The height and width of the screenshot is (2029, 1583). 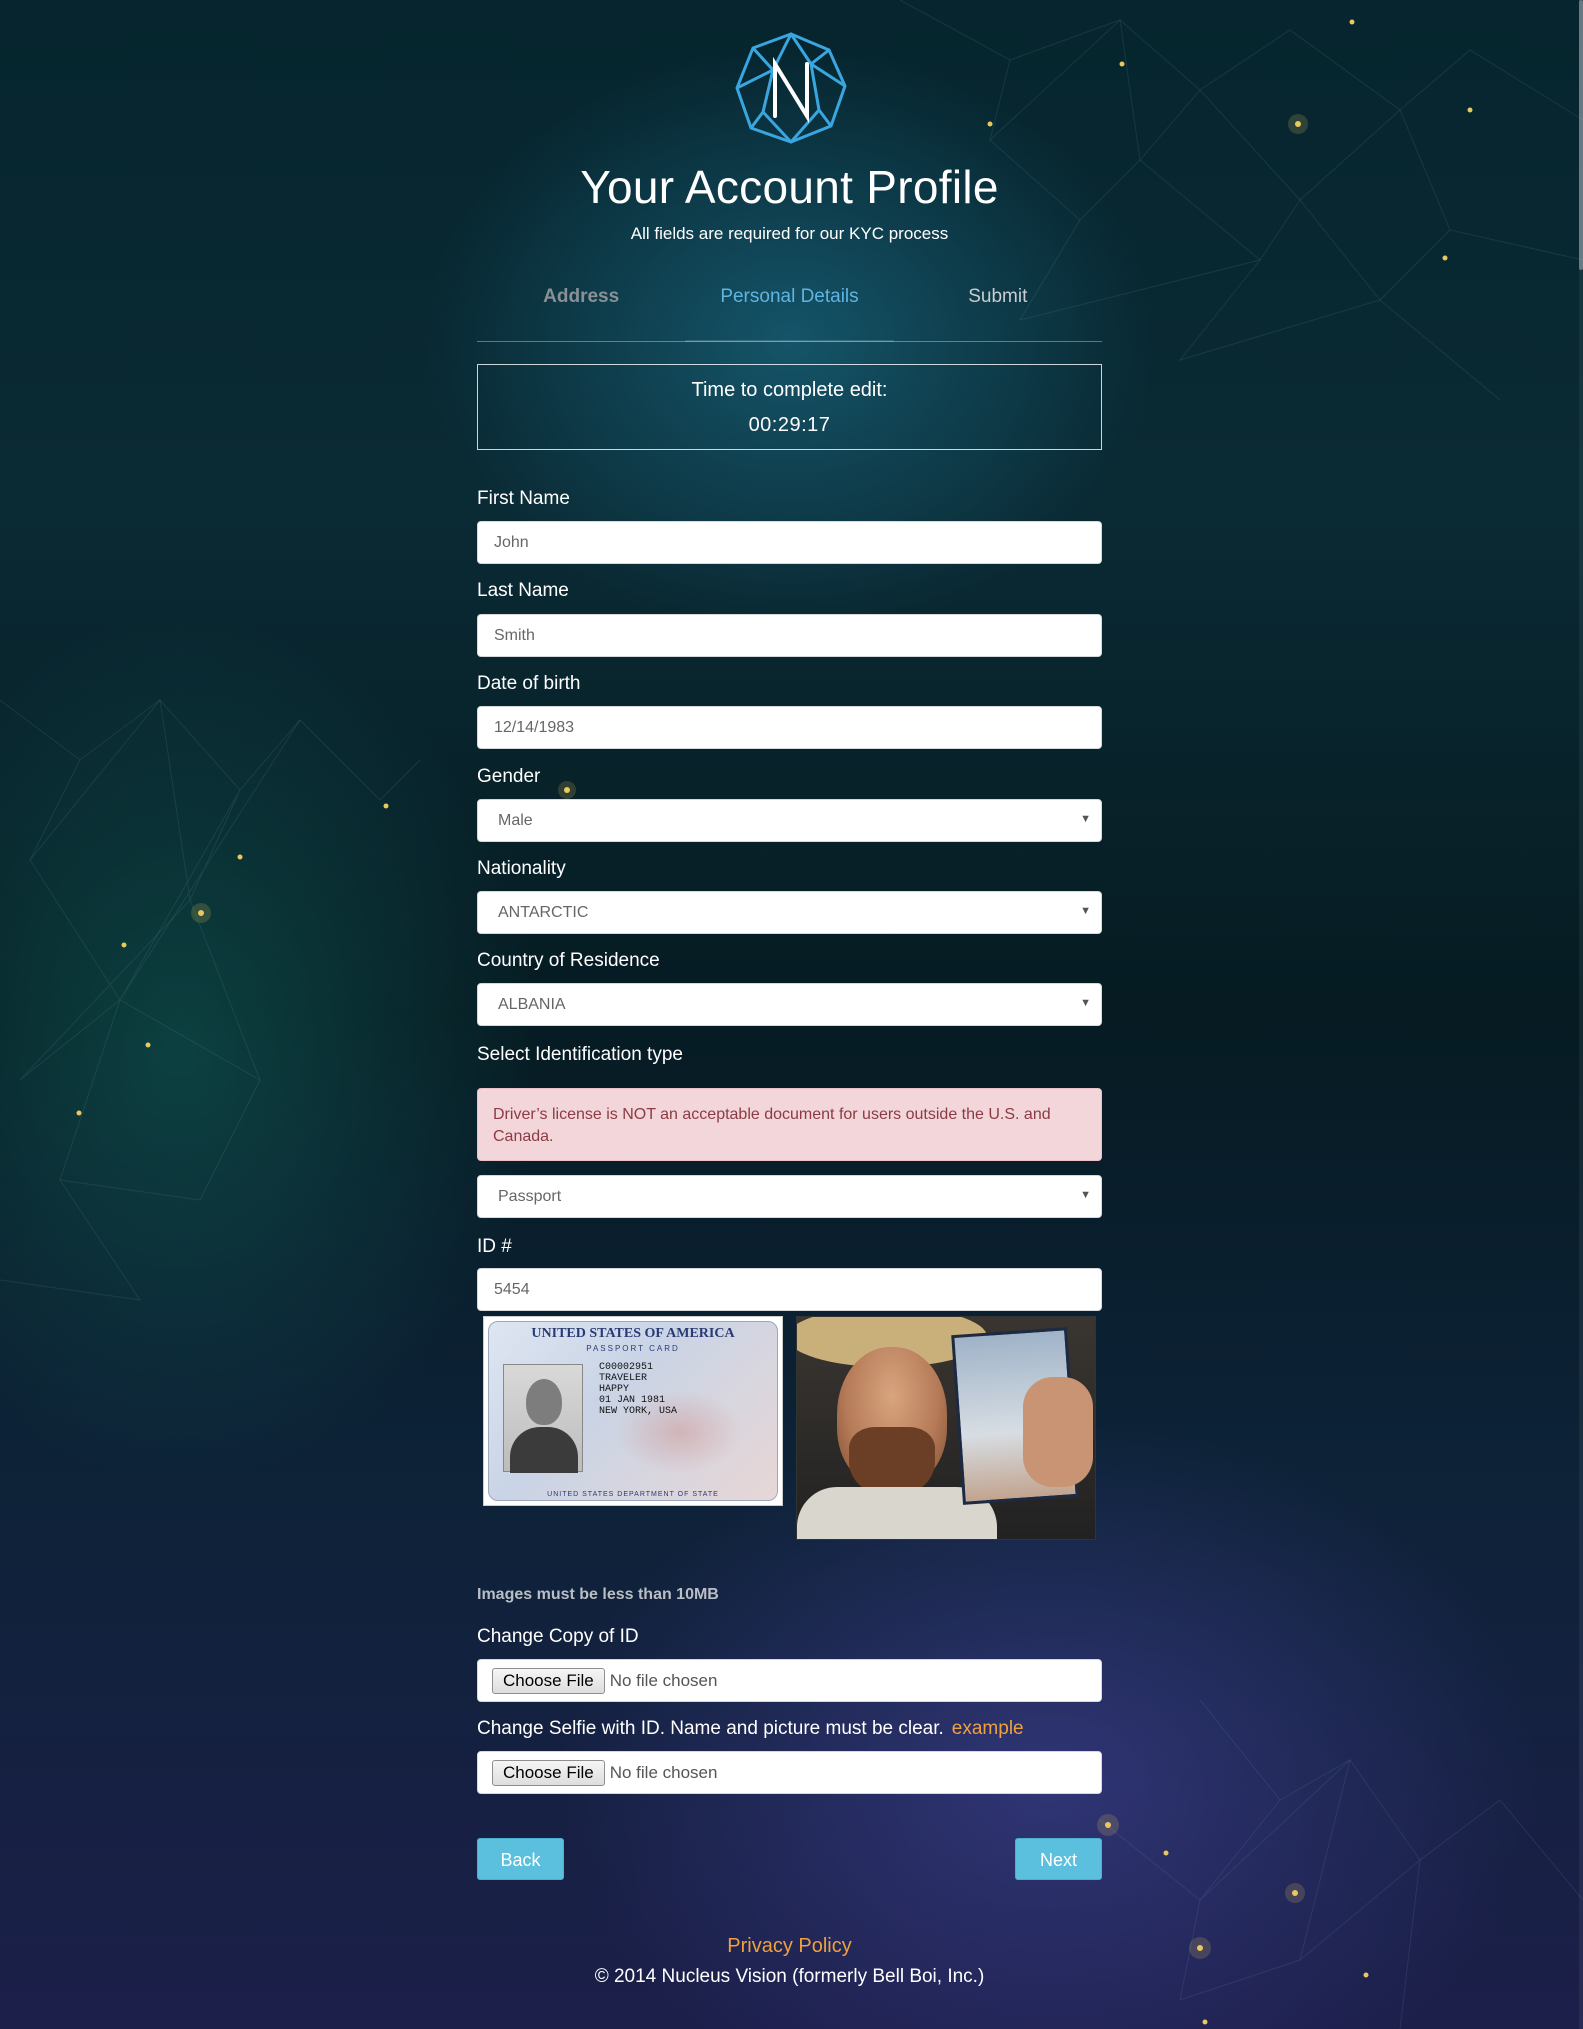 What do you see at coordinates (791, 88) in the screenshot?
I see `nucleus-logo-icon` at bounding box center [791, 88].